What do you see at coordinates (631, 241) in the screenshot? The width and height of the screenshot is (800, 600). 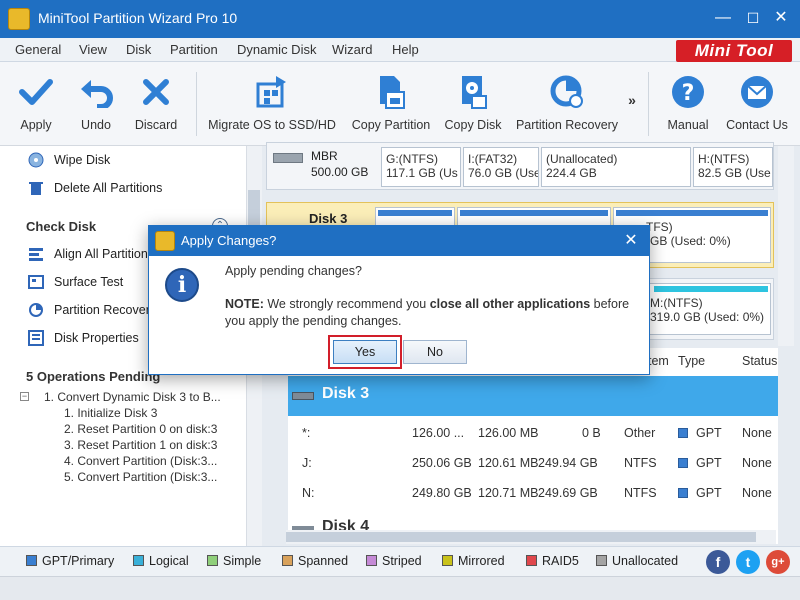 I see `dialog-close-button: ✕` at bounding box center [631, 241].